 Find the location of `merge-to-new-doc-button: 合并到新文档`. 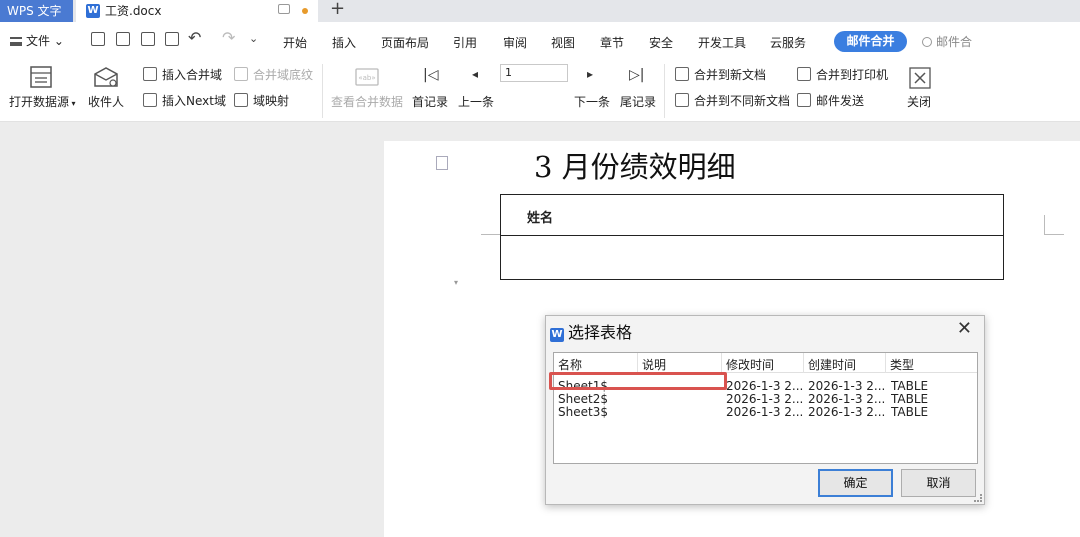

merge-to-new-doc-button: 合并到新文档 is located at coordinates (720, 74).